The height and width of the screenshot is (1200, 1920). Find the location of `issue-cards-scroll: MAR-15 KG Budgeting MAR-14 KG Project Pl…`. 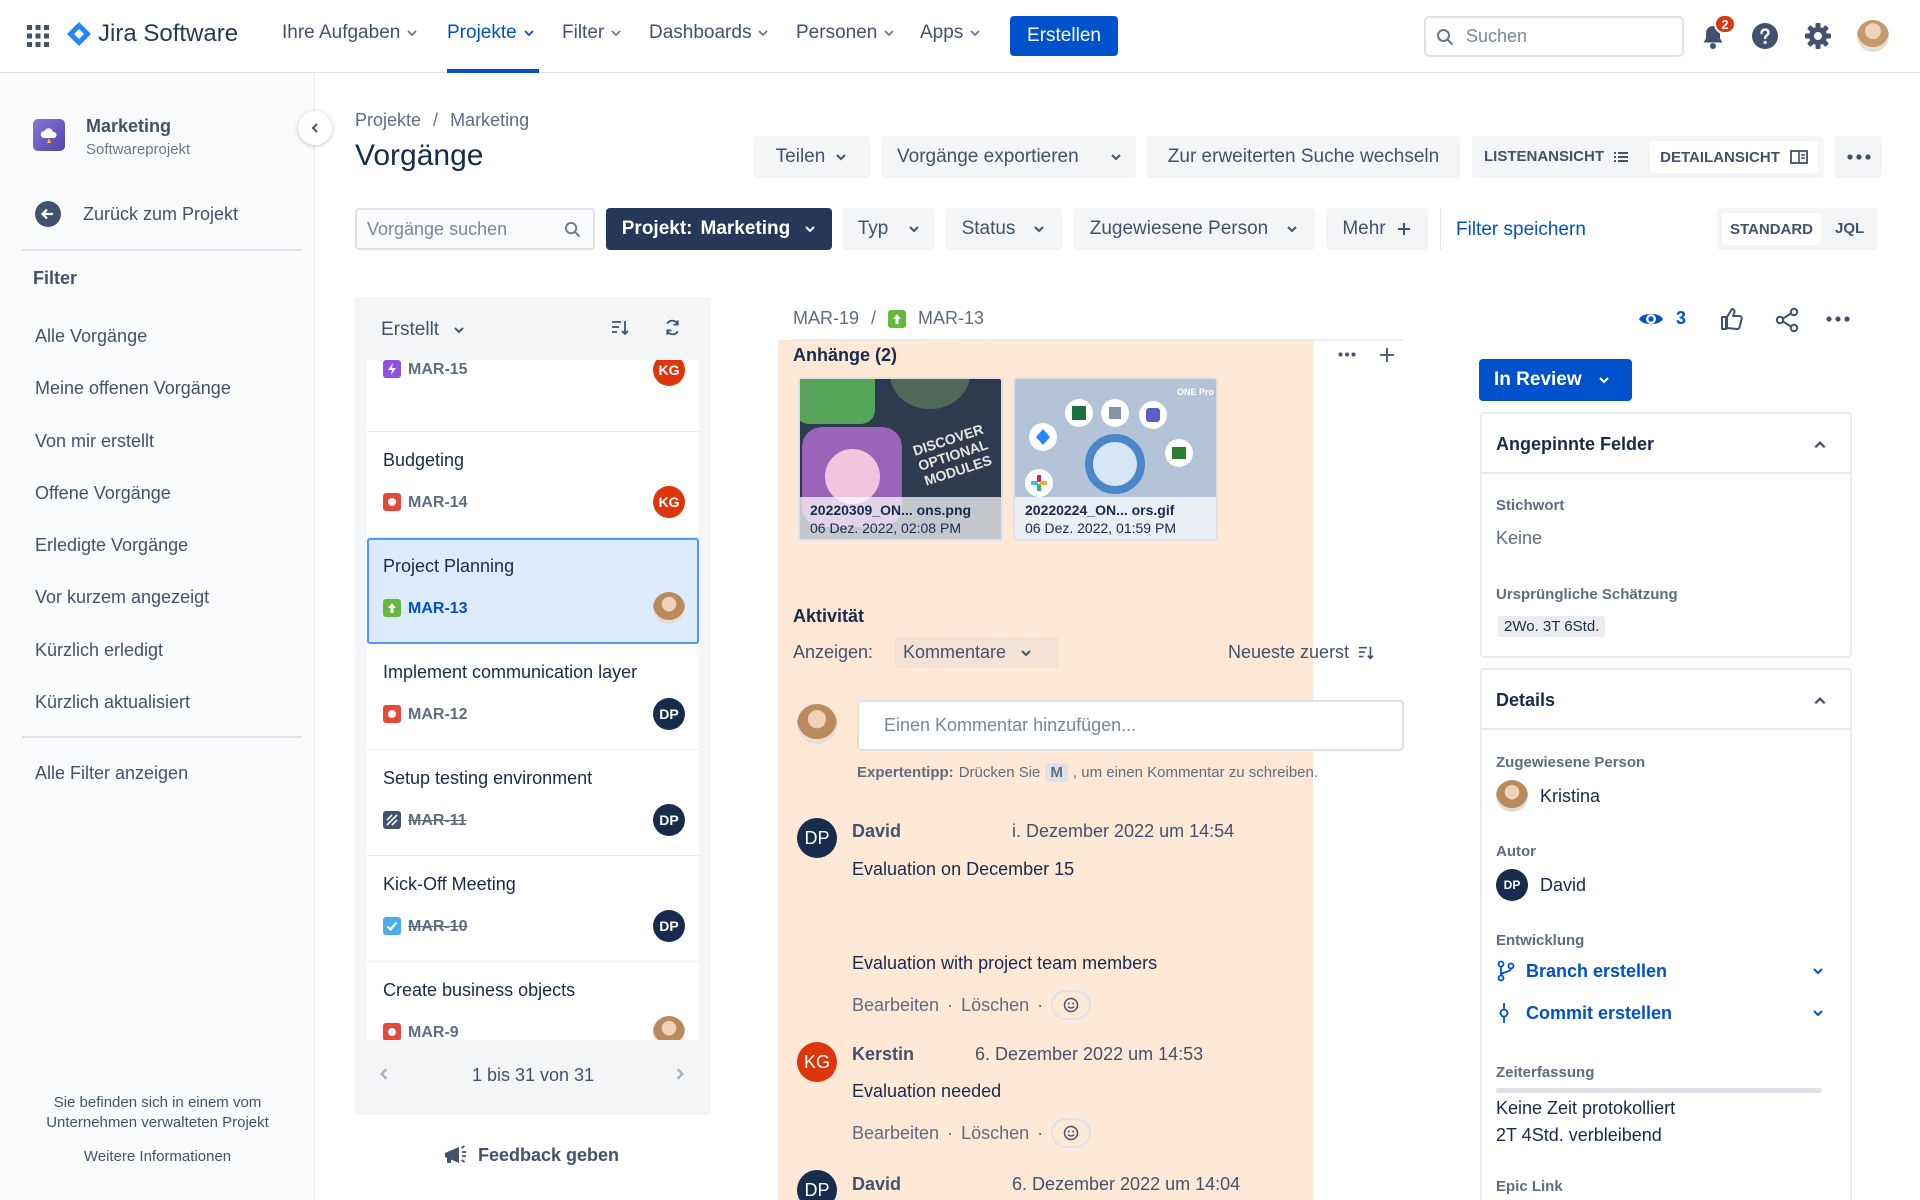

issue-cards-scroll: MAR-15 KG Budgeting MAR-14 KG Project Pl… is located at coordinates (533, 700).